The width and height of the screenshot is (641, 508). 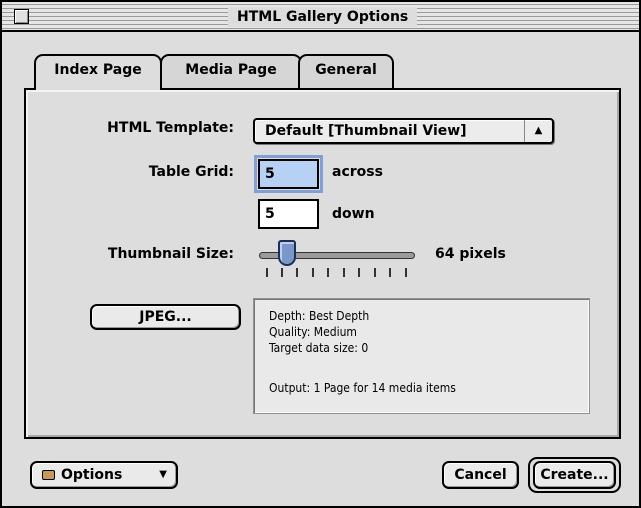 What do you see at coordinates (480, 475) in the screenshot?
I see `cancel-button: Cancel` at bounding box center [480, 475].